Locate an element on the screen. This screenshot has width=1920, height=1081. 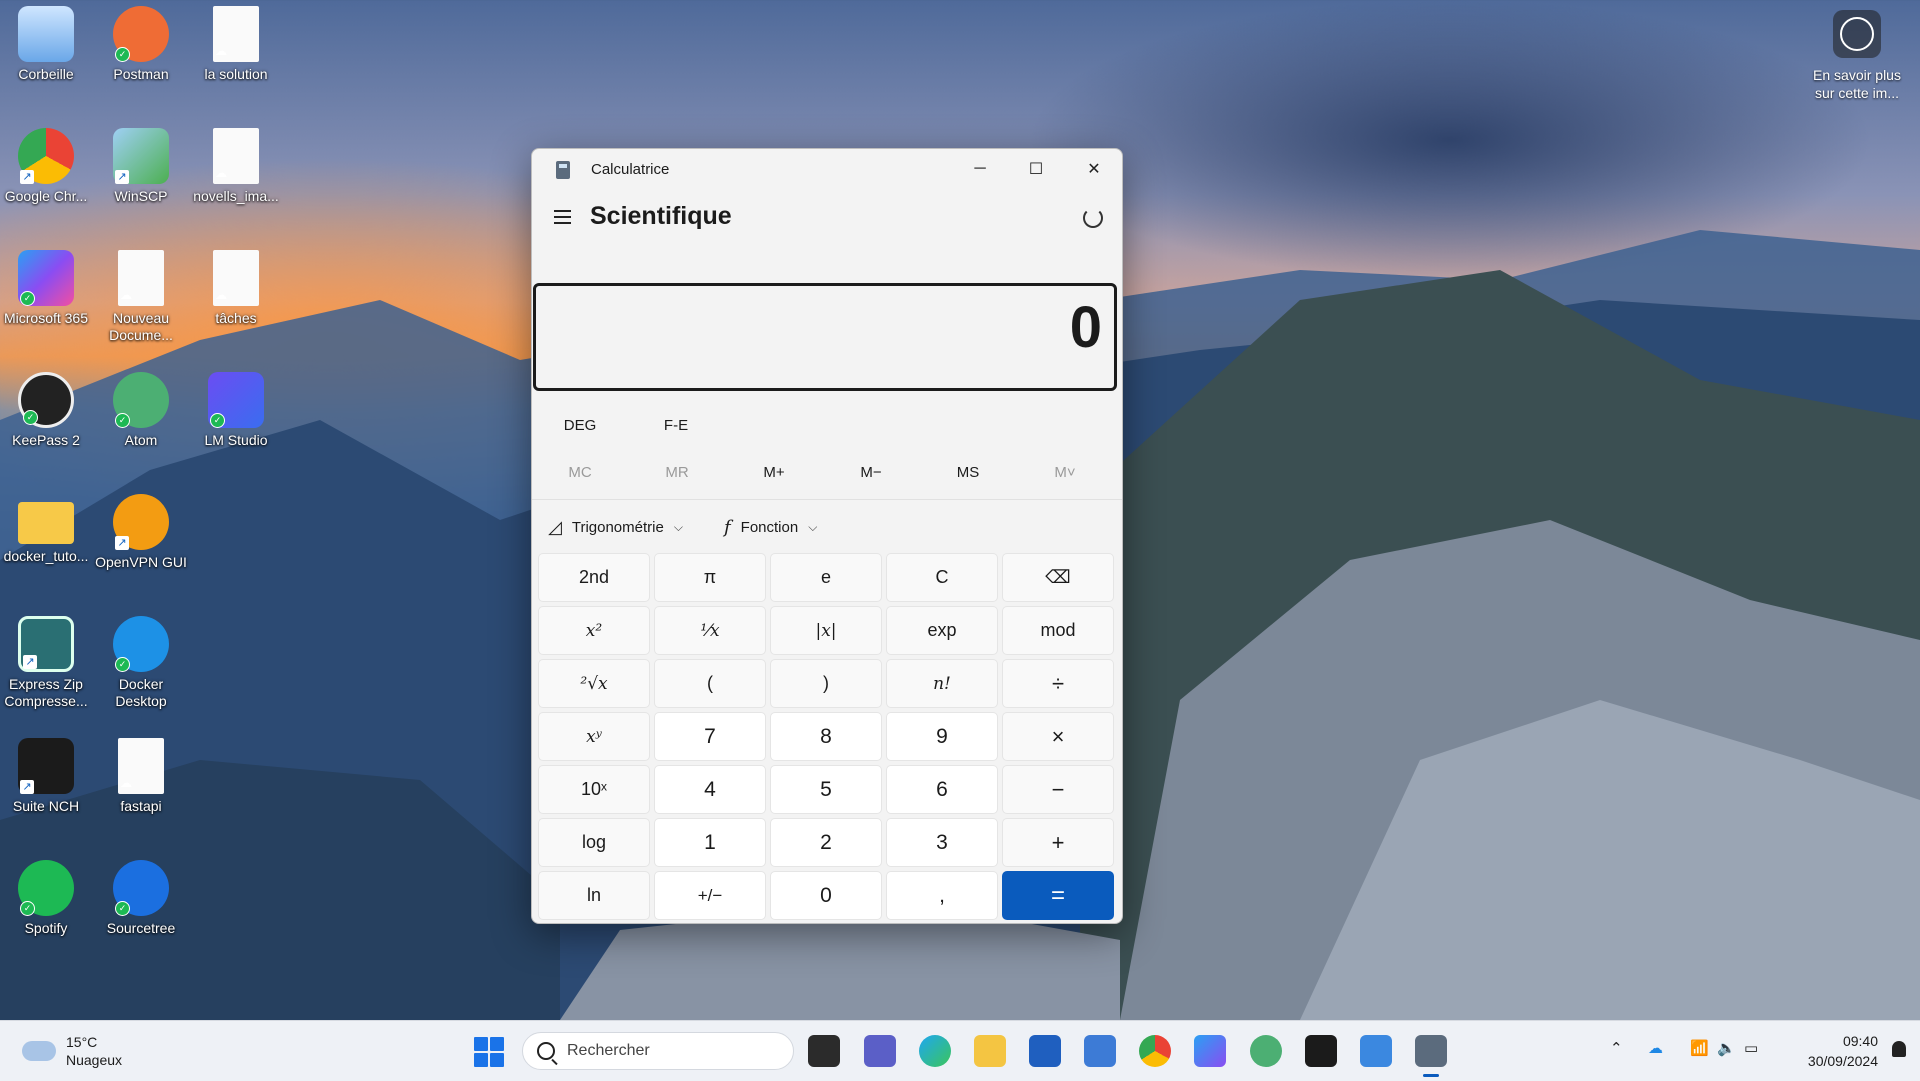
onedrive-icon: ☁ is located at coordinates (1655, 1048).